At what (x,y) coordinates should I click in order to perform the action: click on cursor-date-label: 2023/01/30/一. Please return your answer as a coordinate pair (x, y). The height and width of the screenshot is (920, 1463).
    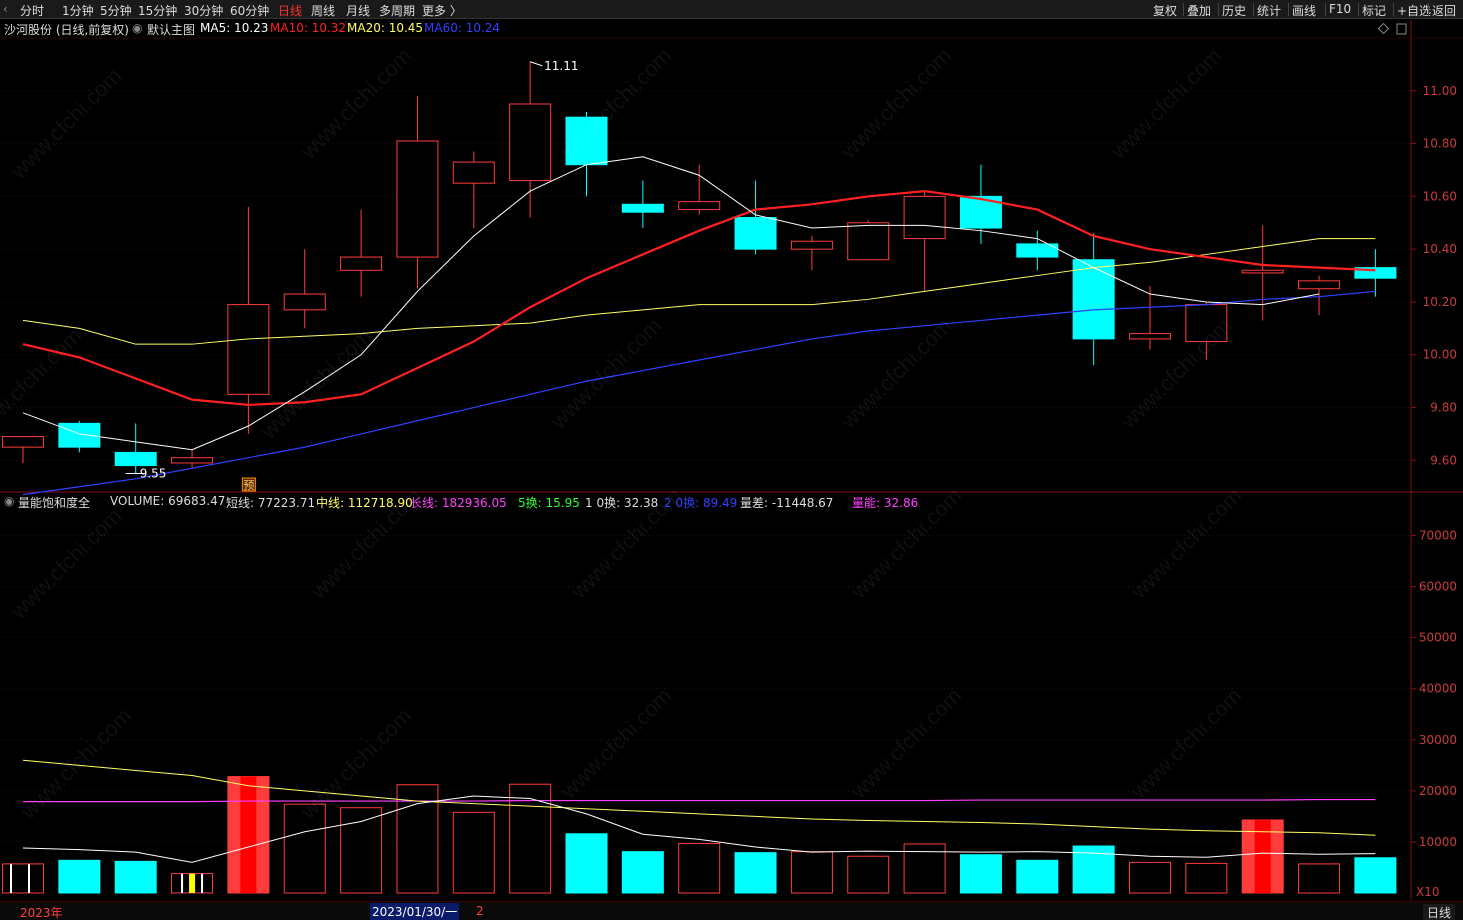
    Looking at the image, I should click on (415, 911).